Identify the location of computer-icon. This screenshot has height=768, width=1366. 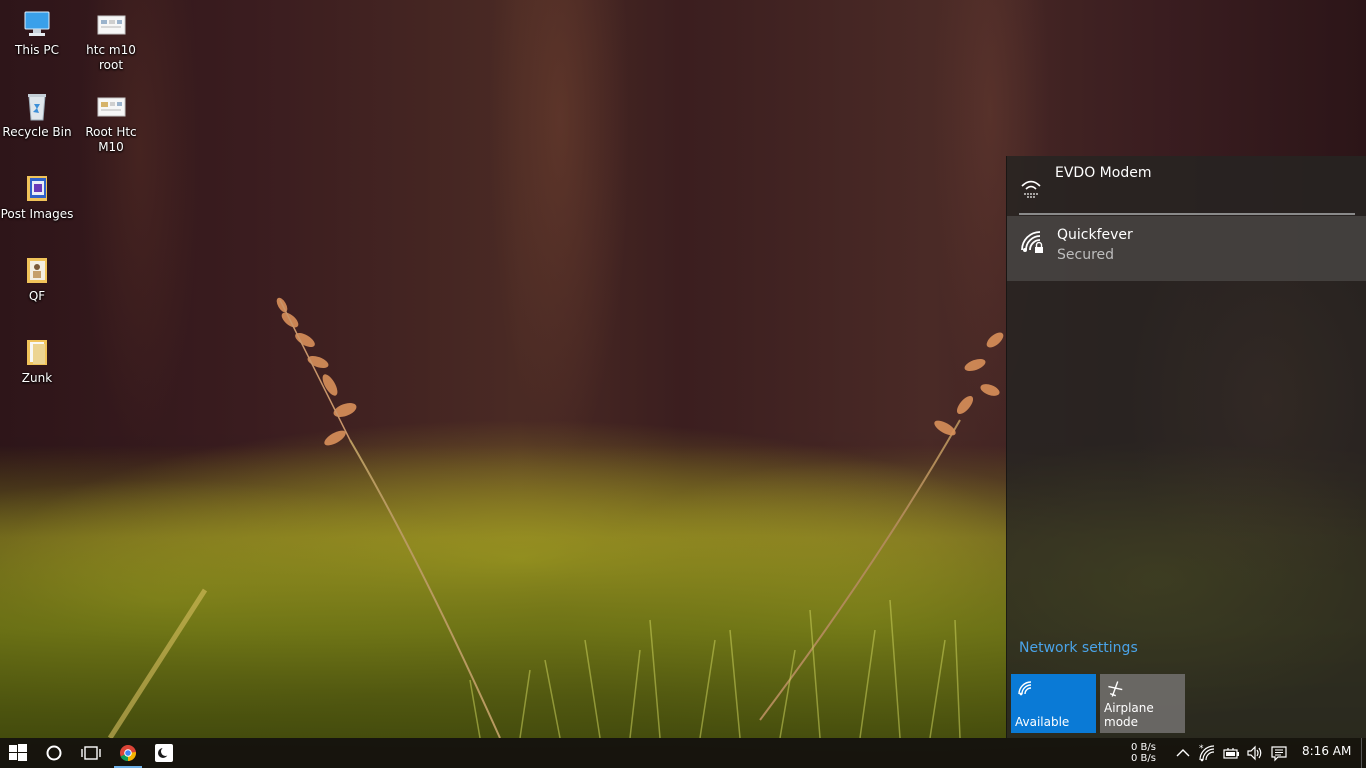
(37, 24).